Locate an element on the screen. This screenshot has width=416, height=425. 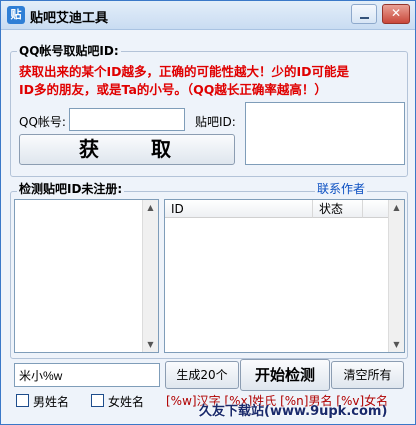
note-line-2: ID多的朋友，或是Ta的小号。（QQ越长正确率越高！） is located at coordinates (173, 89).